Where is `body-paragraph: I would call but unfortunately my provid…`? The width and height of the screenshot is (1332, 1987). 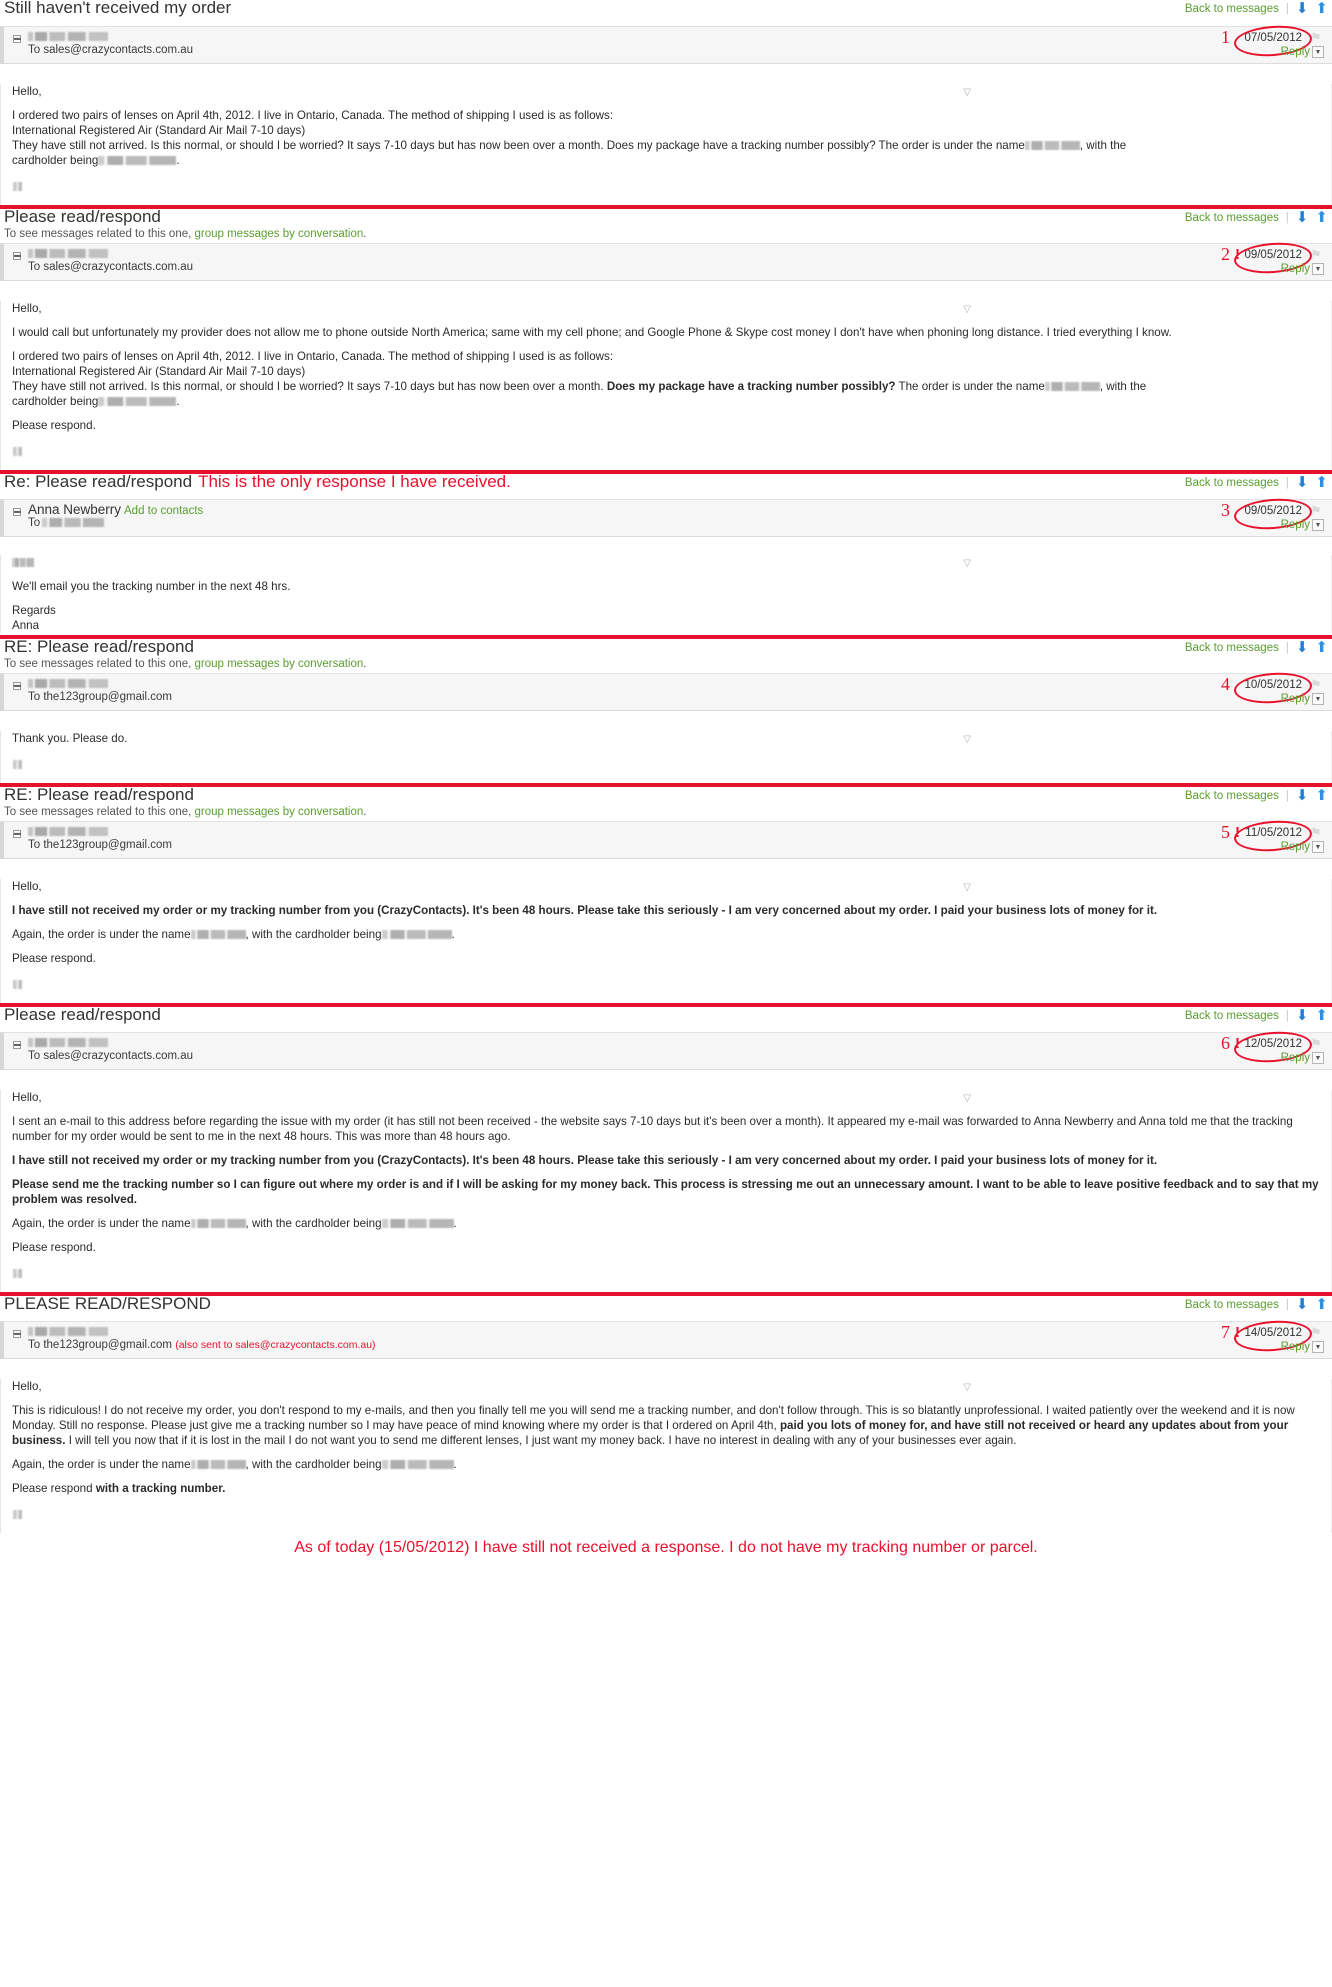
body-paragraph: I would call but unfortunately my provid… is located at coordinates (592, 332).